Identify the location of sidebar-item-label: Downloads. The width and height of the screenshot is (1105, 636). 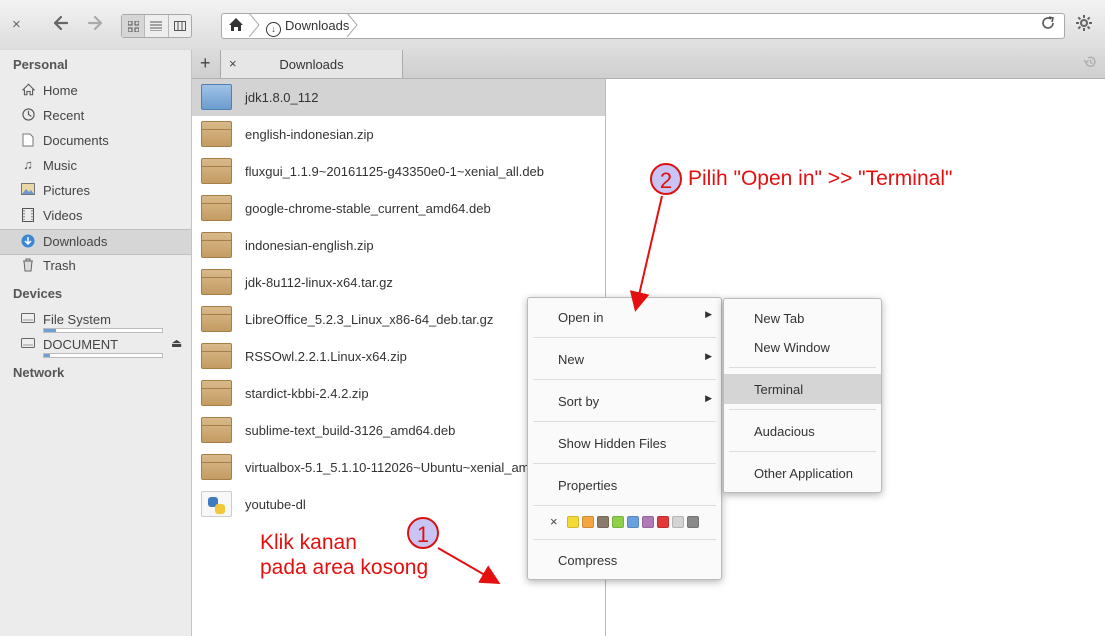
(75, 241).